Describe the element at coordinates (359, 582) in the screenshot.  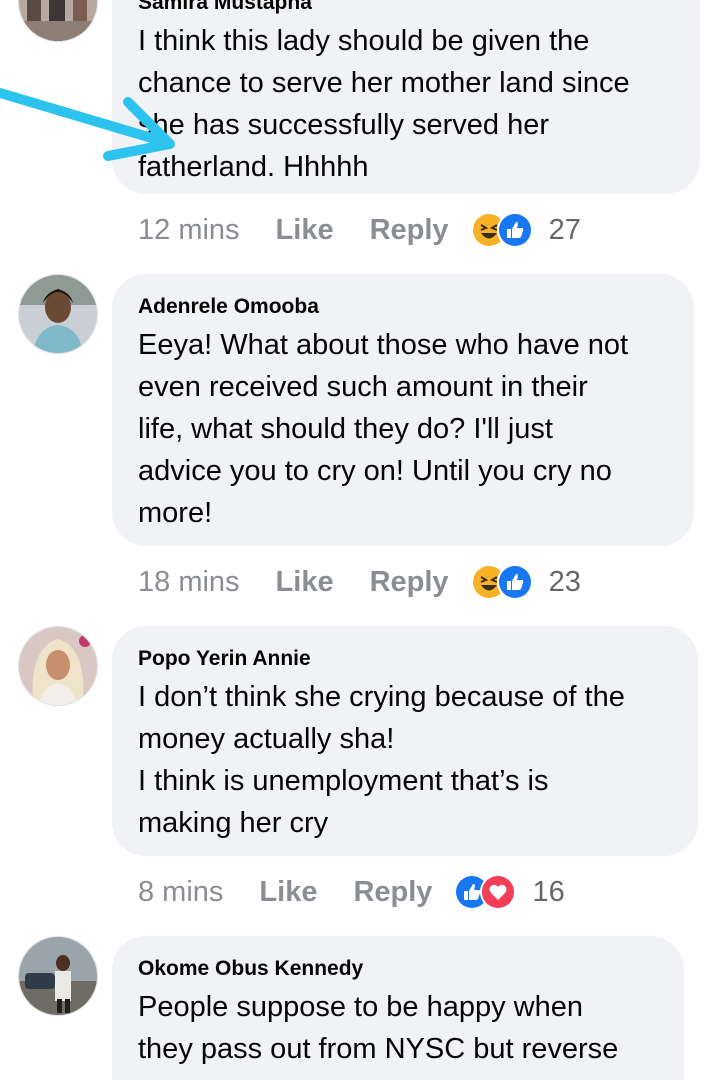
I see `comment-actions: 18 mins Like Reply 23` at that location.